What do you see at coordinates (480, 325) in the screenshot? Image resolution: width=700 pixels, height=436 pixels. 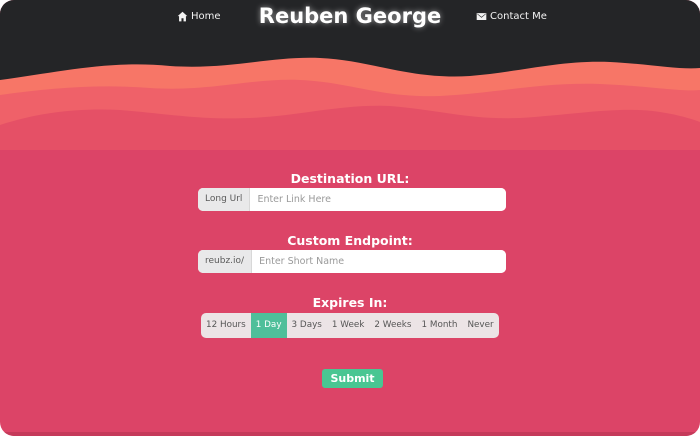 I see `expires-option-never: Never` at bounding box center [480, 325].